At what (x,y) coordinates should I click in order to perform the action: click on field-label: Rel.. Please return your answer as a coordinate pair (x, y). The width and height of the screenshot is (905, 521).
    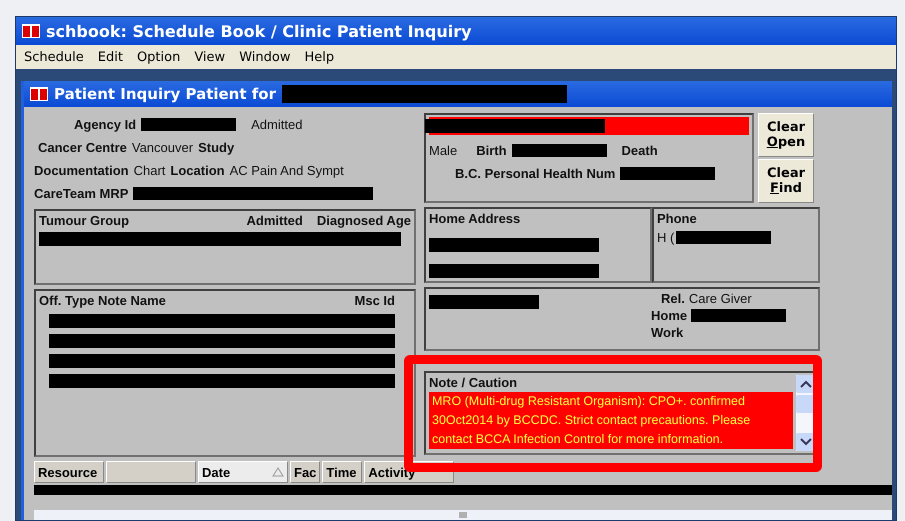
    Looking at the image, I should click on (673, 298).